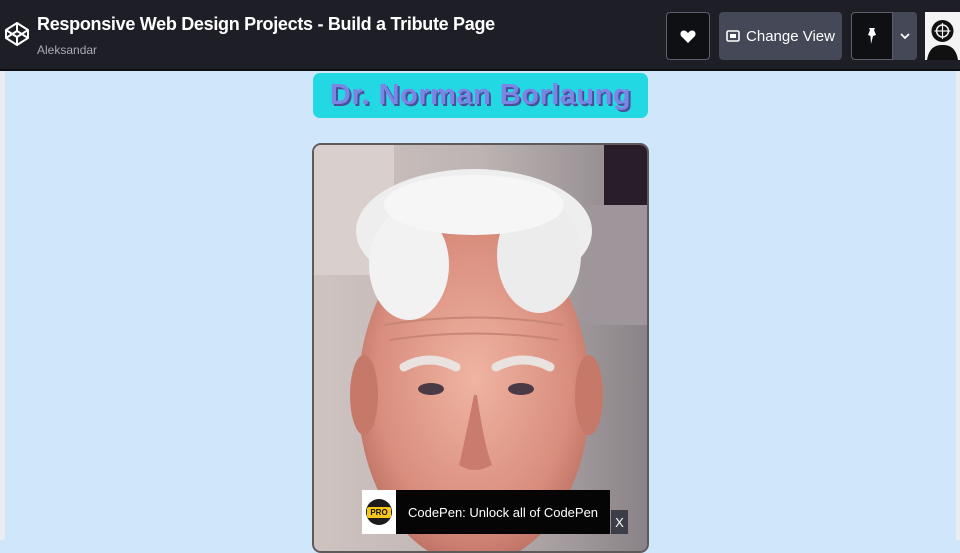  Describe the element at coordinates (733, 36) in the screenshot. I see `layout-icon` at that location.